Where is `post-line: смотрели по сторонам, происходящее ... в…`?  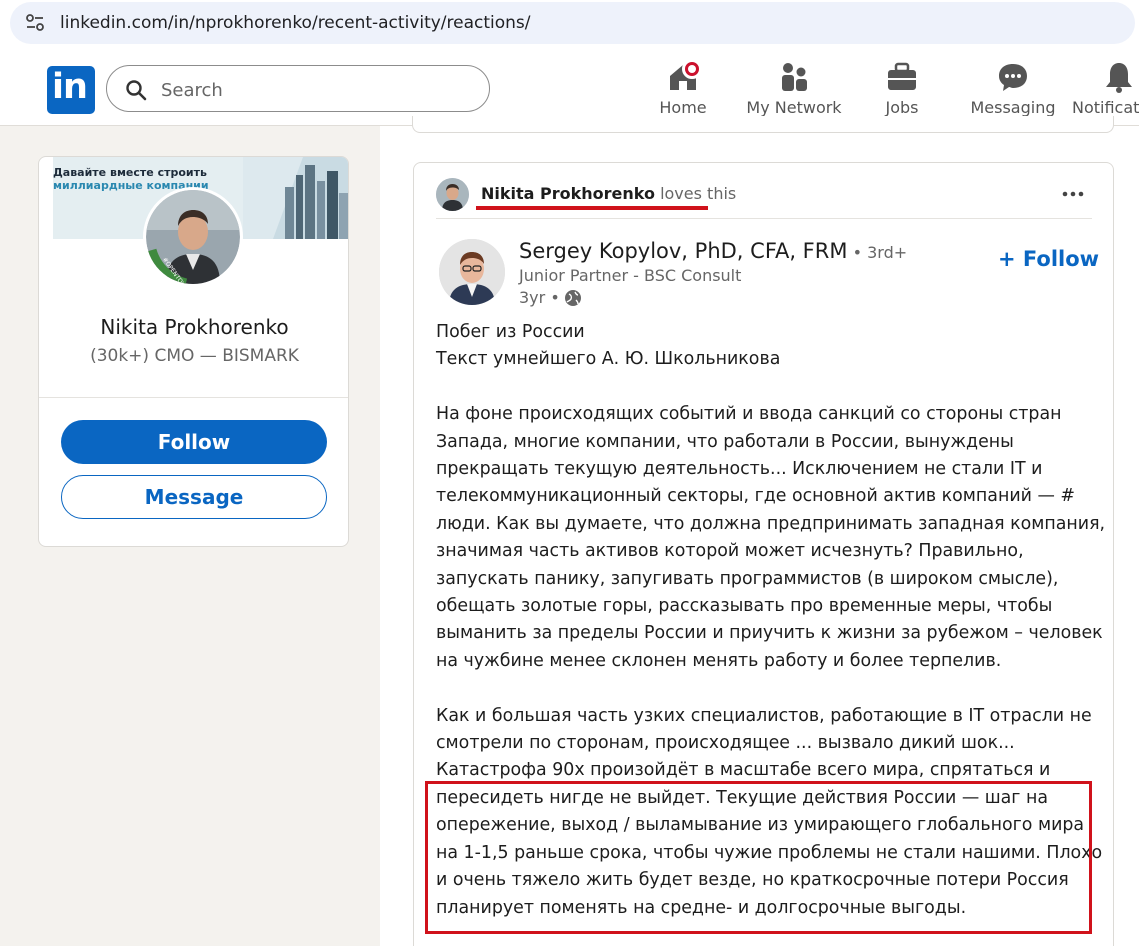
post-line: смотрели по сторонам, происходящее ... в… is located at coordinates (725, 743).